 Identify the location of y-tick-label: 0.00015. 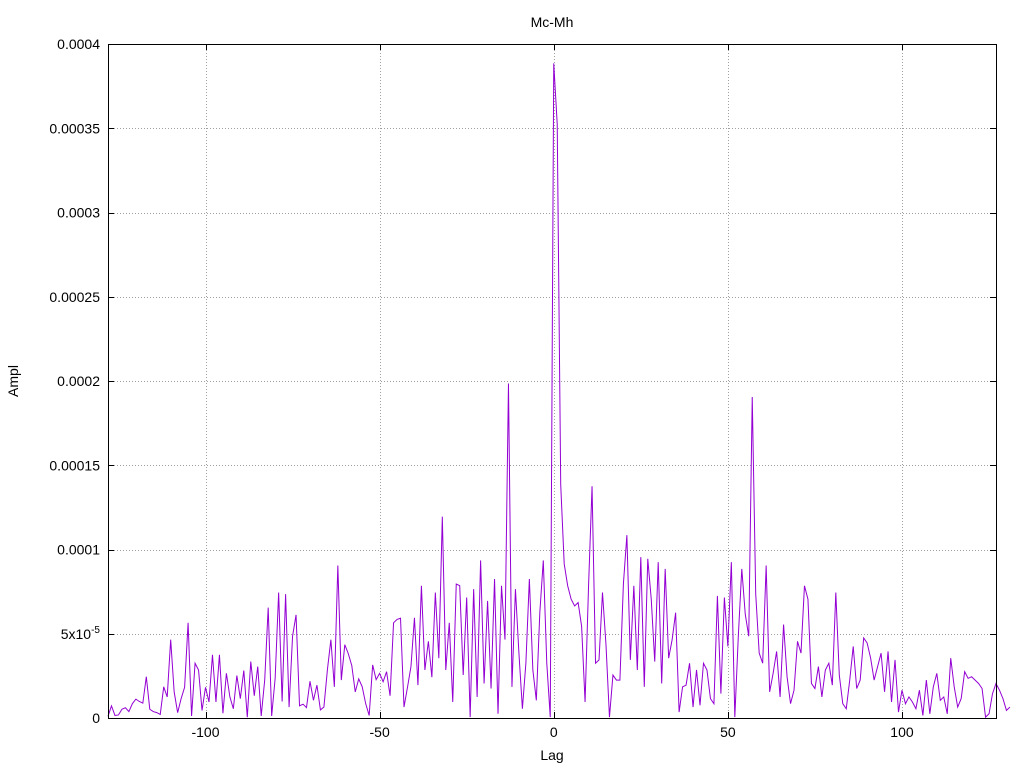
(74, 465).